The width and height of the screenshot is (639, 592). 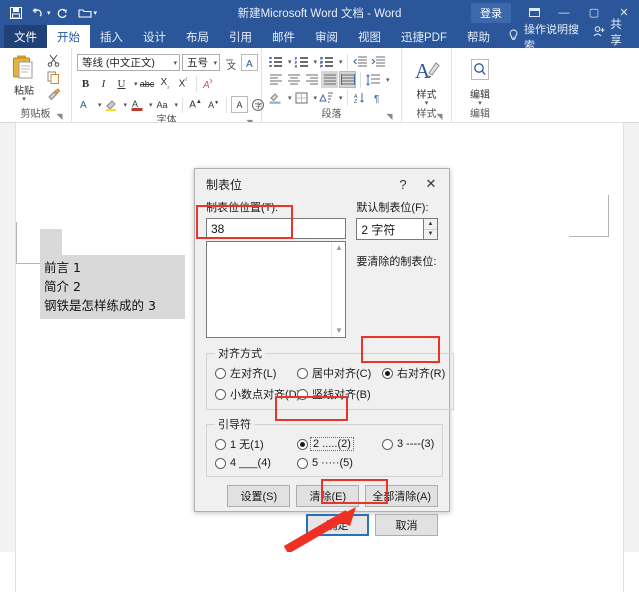 I want to click on tab-view: 视图, so click(x=369, y=36).